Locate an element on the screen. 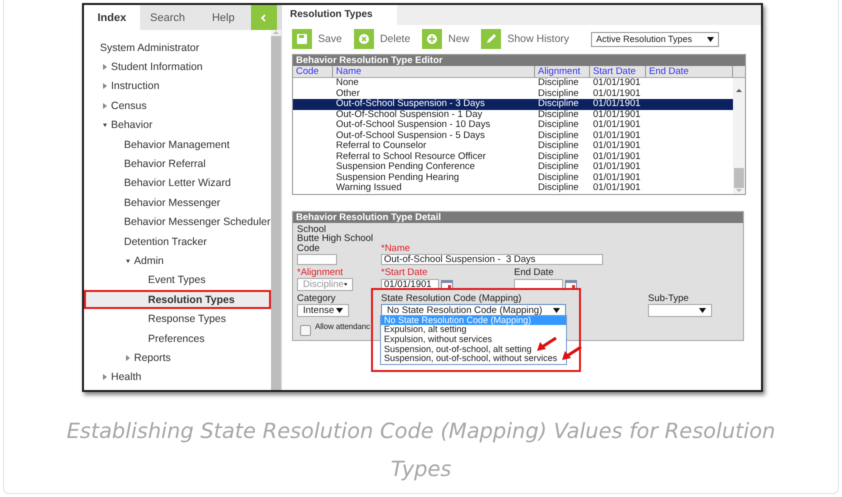 The height and width of the screenshot is (497, 842). date-field: 01/01/1901 is located at coordinates (410, 284).